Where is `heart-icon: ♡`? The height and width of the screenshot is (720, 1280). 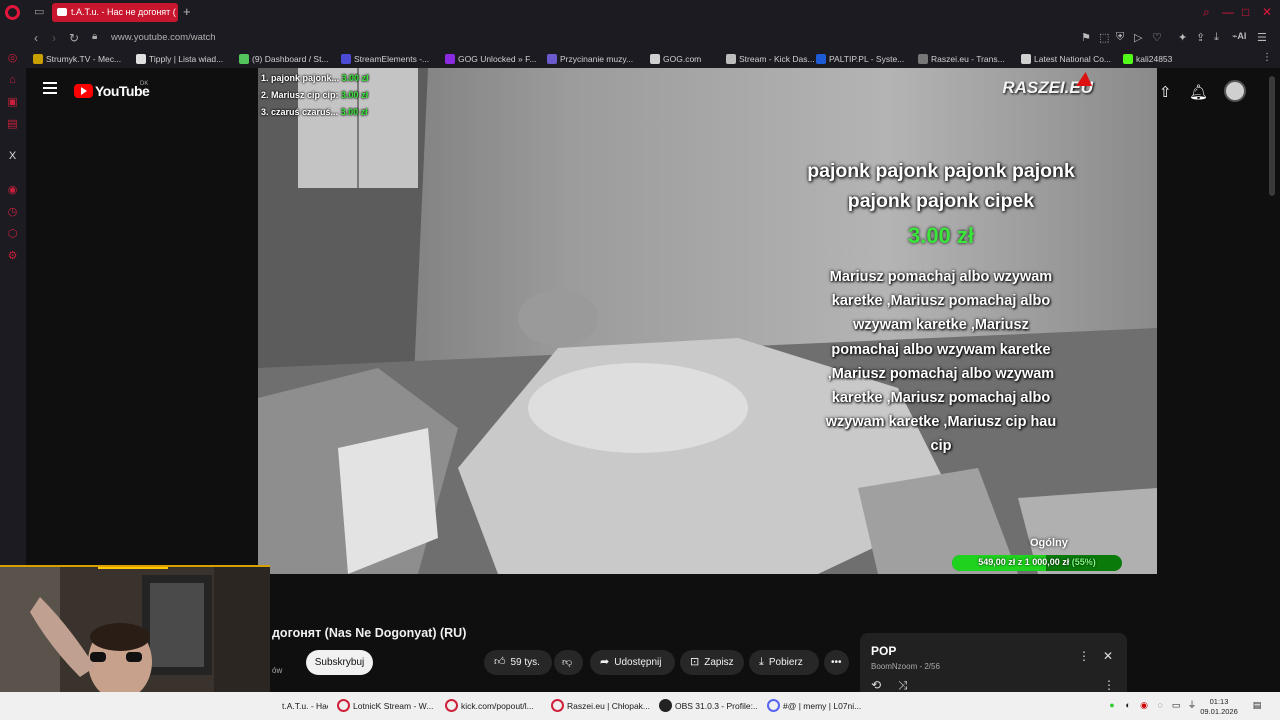
heart-icon: ♡ is located at coordinates (1157, 37).